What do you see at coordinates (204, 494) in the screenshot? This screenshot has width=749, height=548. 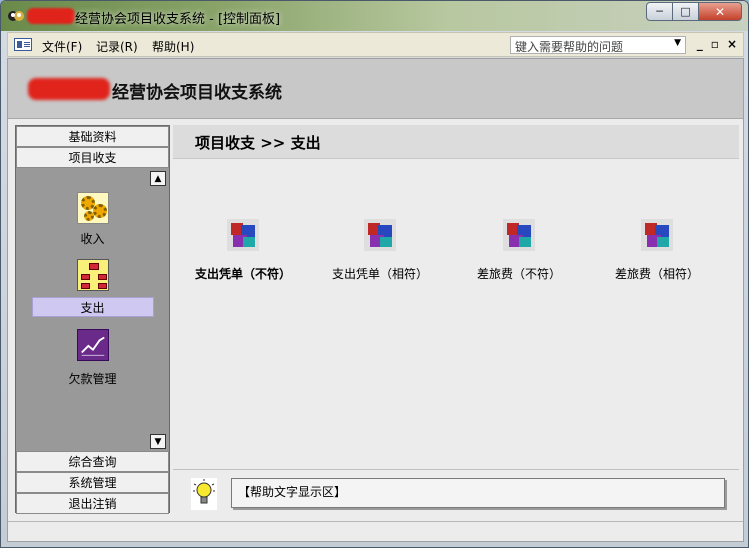 I see `lightbulb-icon` at bounding box center [204, 494].